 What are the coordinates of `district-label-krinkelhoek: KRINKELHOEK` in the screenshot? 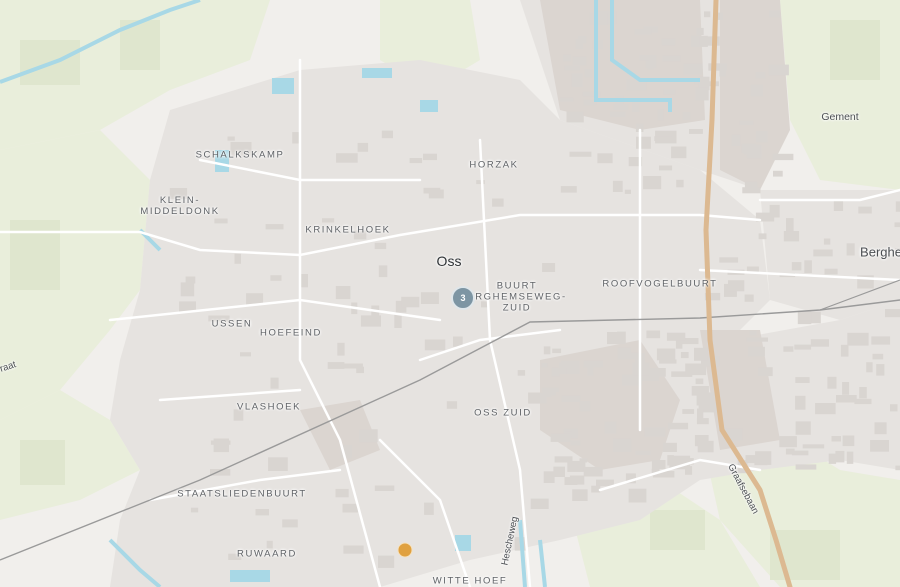 It's located at (348, 230).